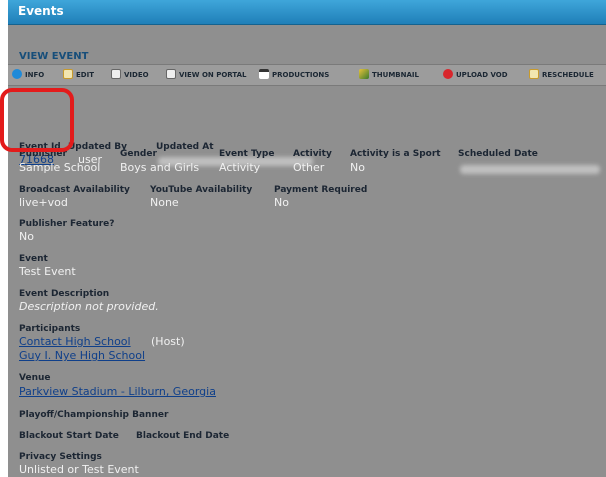 The width and height of the screenshot is (606, 477). Describe the element at coordinates (168, 341) in the screenshot. I see `participant-host-suffix: (Host)` at that location.